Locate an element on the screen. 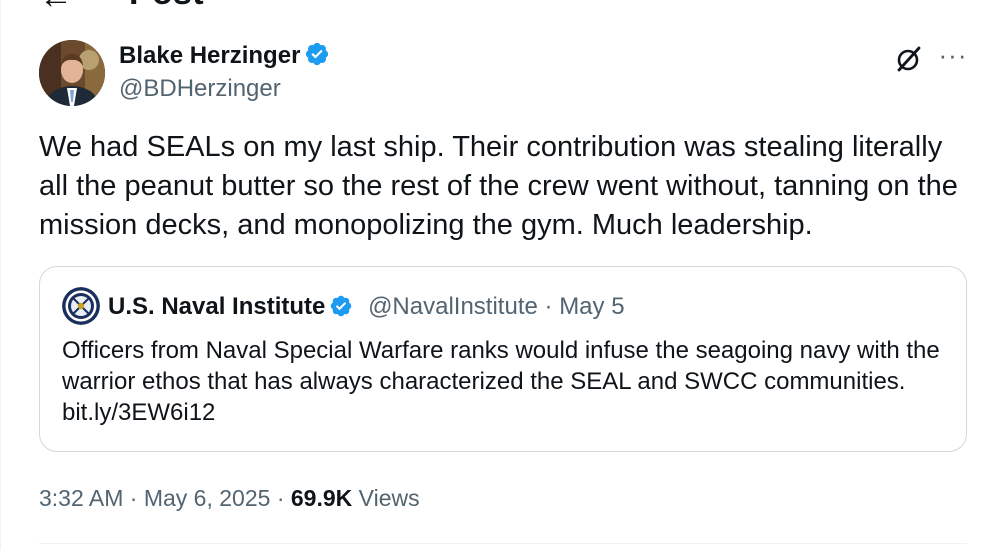 The image size is (1000, 550). quote-author-name: U.S. Naval Institute is located at coordinates (216, 306).